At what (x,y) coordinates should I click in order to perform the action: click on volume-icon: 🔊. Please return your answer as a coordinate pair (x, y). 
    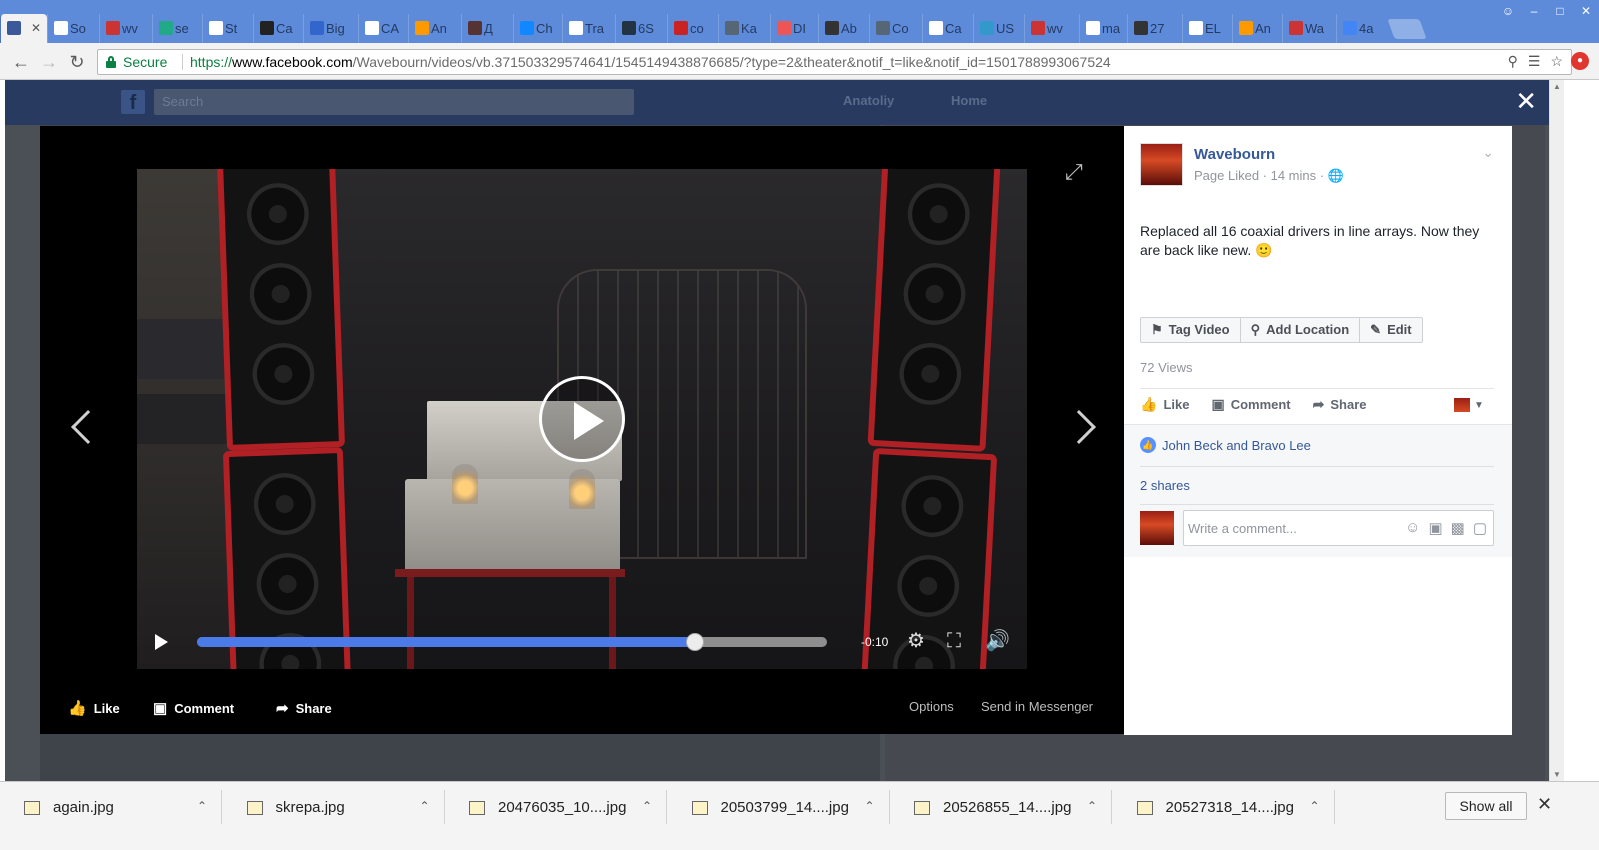
    Looking at the image, I should click on (997, 641).